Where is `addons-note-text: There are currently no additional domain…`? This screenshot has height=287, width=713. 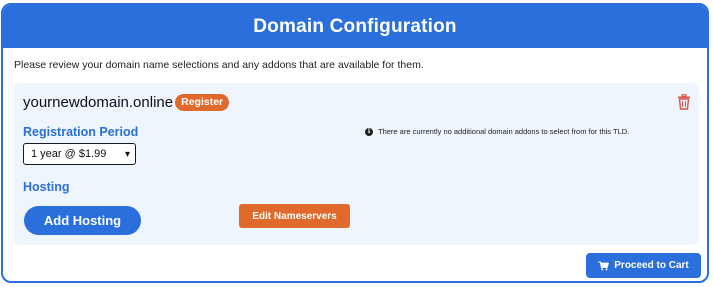
addons-note-text: There are currently no additional domain… is located at coordinates (504, 131).